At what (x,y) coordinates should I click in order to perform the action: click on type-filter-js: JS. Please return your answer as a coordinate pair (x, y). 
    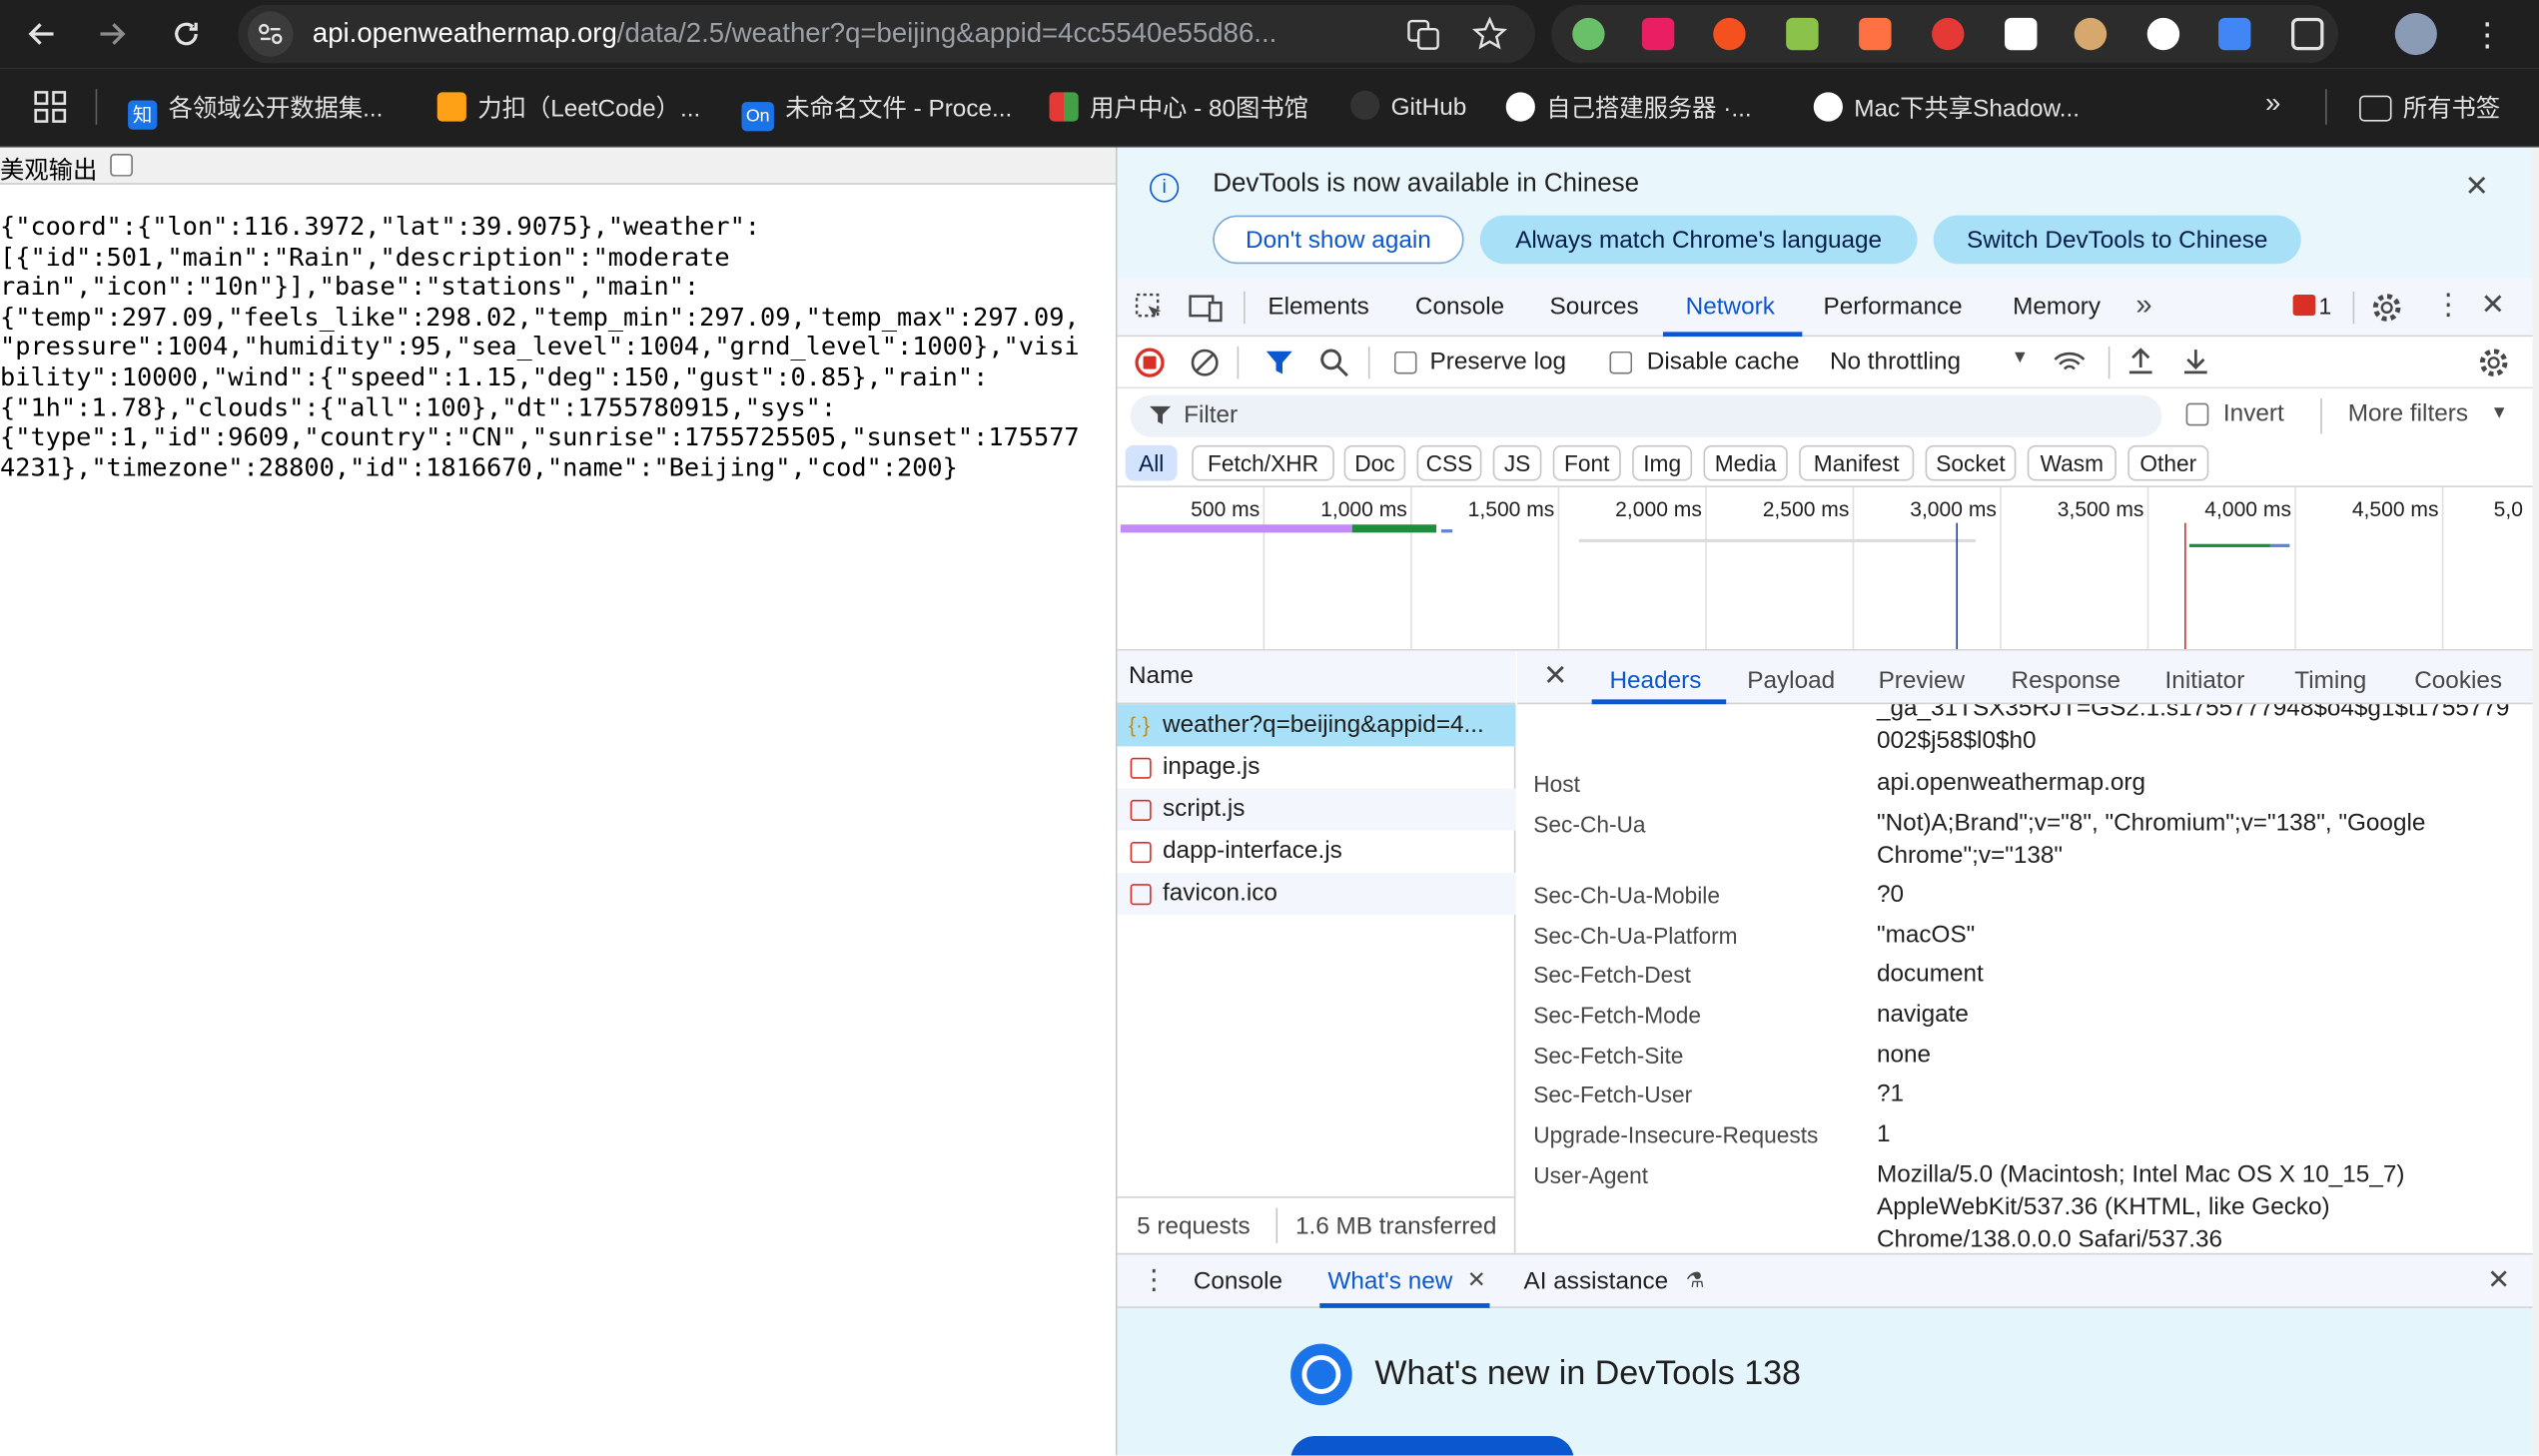
    Looking at the image, I should click on (1517, 463).